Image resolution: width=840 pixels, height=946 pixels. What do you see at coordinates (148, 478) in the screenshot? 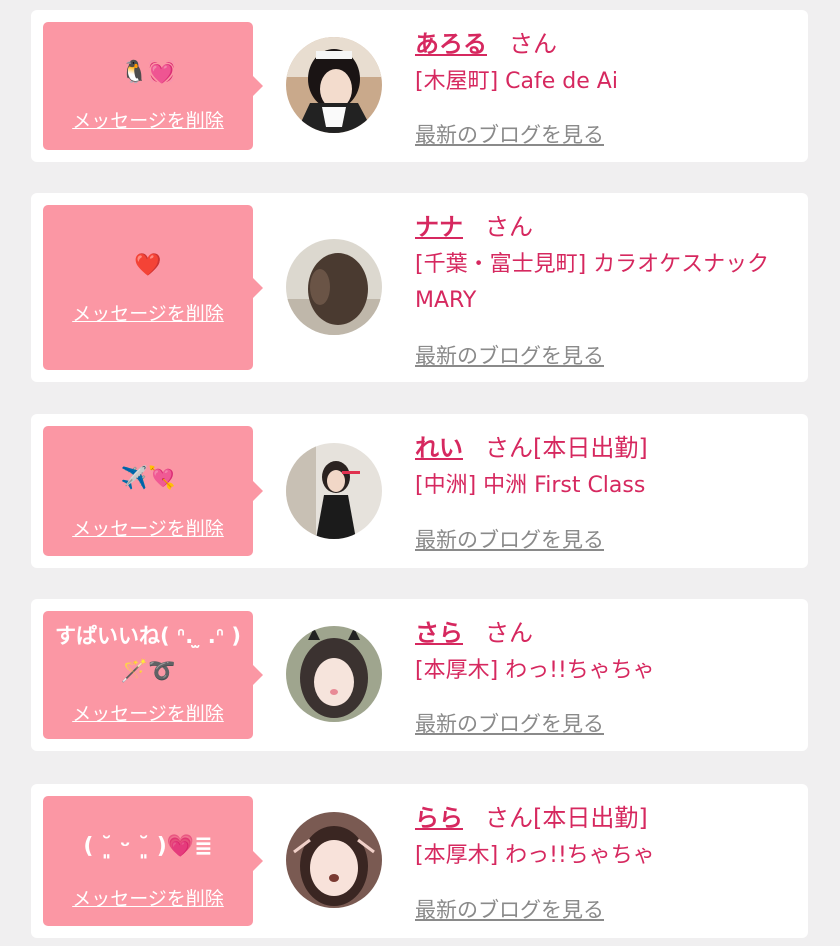
I see `message-text: ✈️💘` at bounding box center [148, 478].